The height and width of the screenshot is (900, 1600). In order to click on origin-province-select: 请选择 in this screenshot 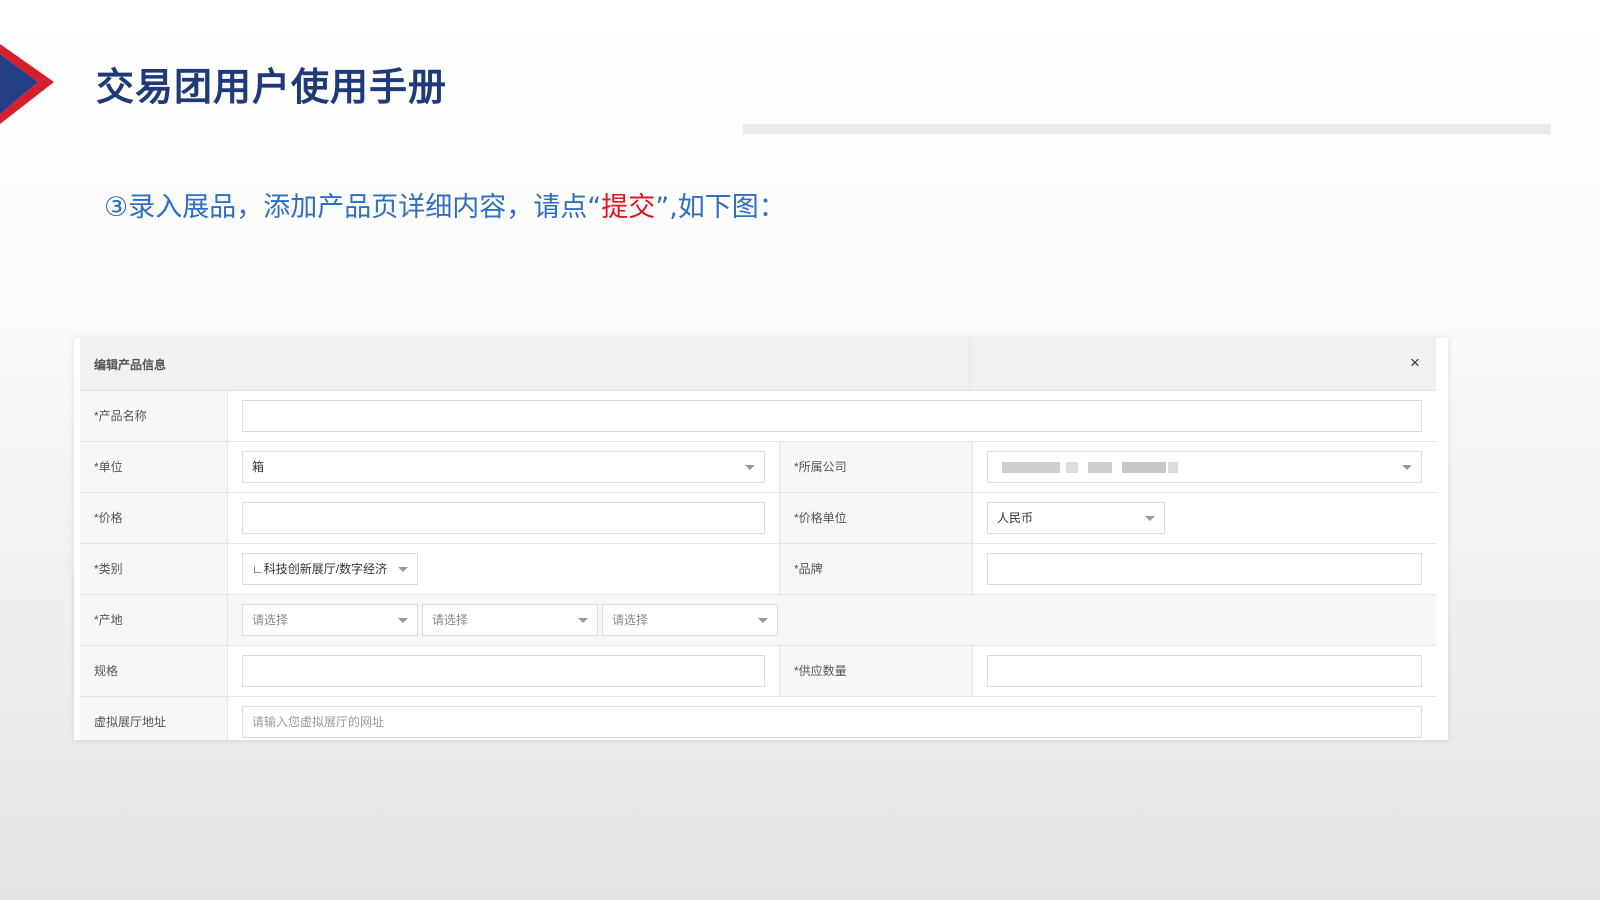, I will do `click(330, 620)`.